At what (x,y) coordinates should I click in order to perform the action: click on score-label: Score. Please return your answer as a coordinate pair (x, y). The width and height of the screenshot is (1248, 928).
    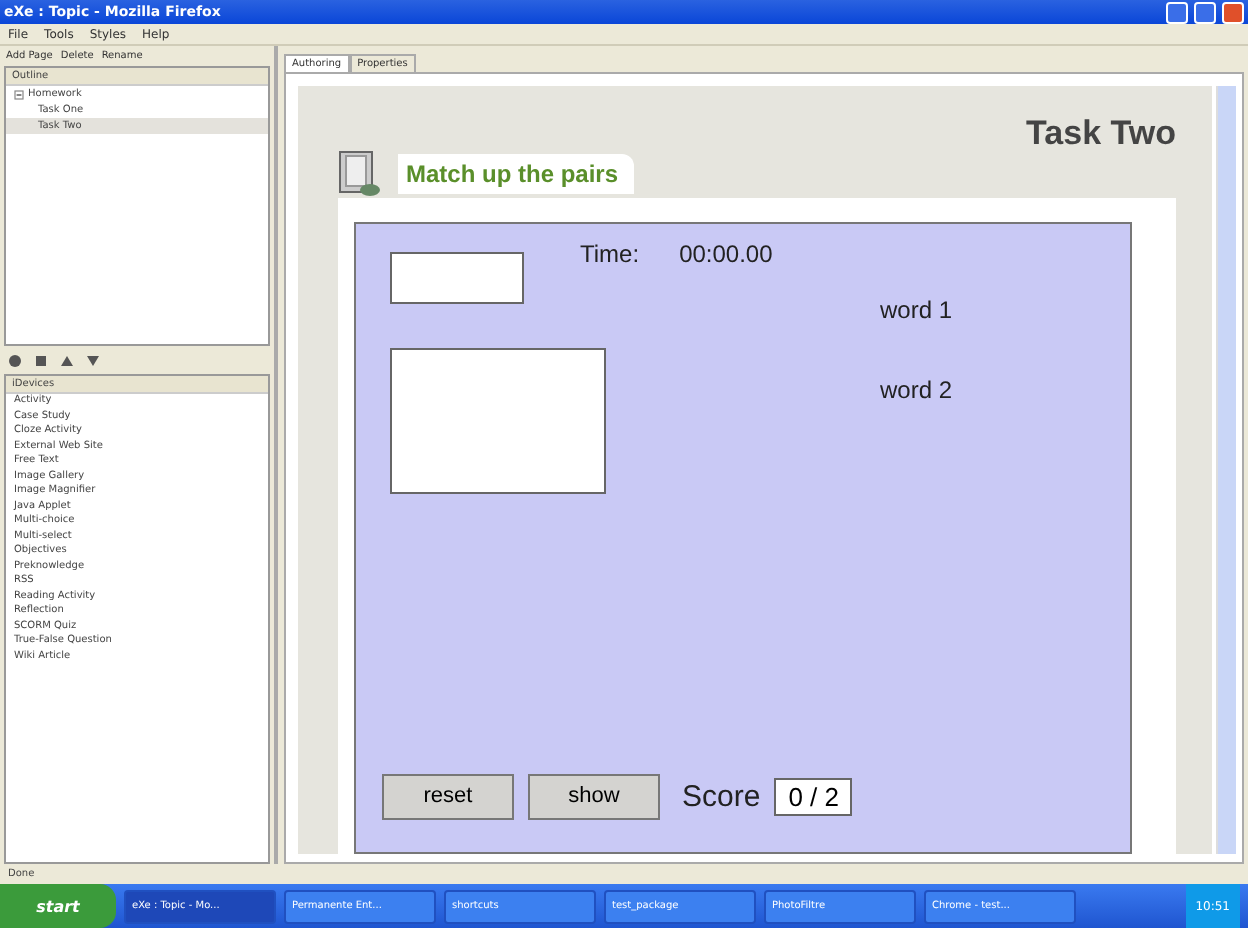
    Looking at the image, I should click on (721, 796).